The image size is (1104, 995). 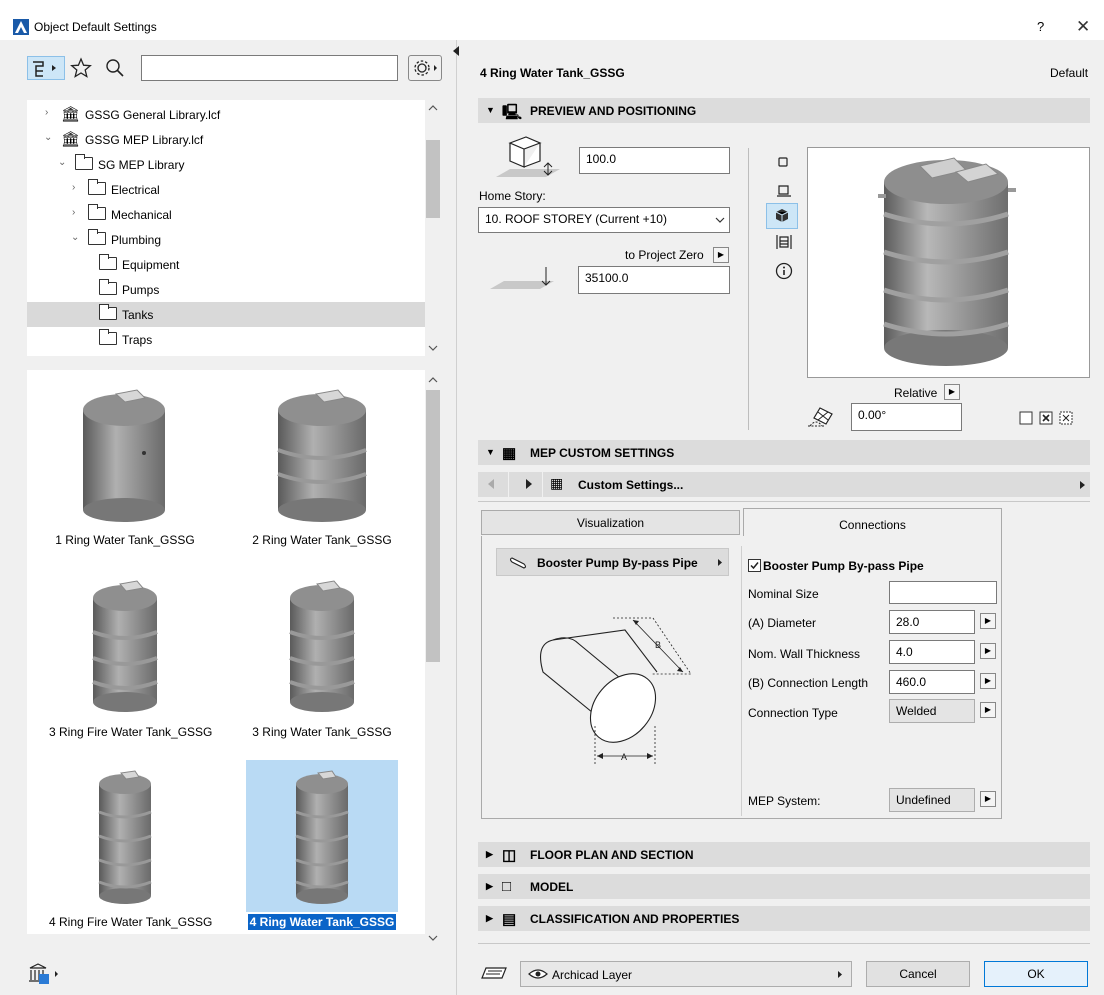 What do you see at coordinates (952, 392) in the screenshot?
I see `relative-menu-button: ▶` at bounding box center [952, 392].